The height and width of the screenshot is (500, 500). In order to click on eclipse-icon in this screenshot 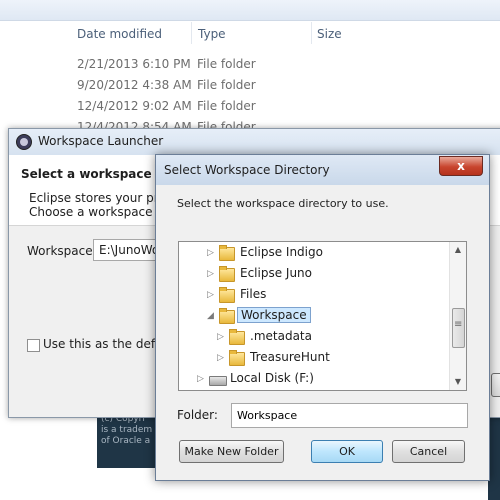, I will do `click(24, 142)`.